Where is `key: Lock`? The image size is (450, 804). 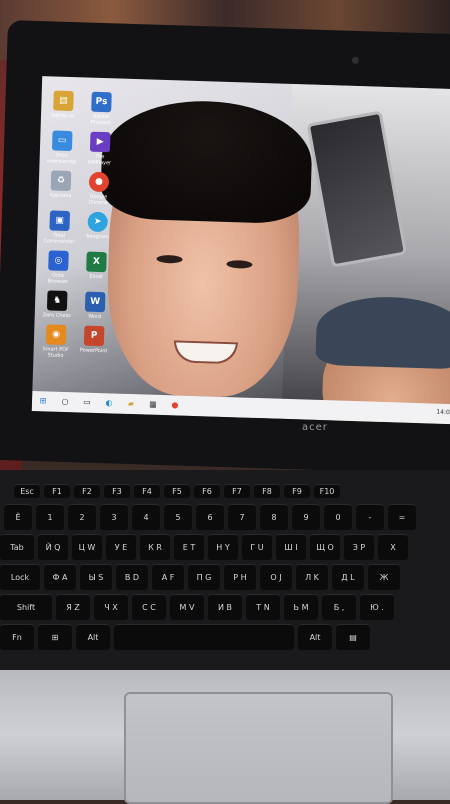 key: Lock is located at coordinates (20, 577).